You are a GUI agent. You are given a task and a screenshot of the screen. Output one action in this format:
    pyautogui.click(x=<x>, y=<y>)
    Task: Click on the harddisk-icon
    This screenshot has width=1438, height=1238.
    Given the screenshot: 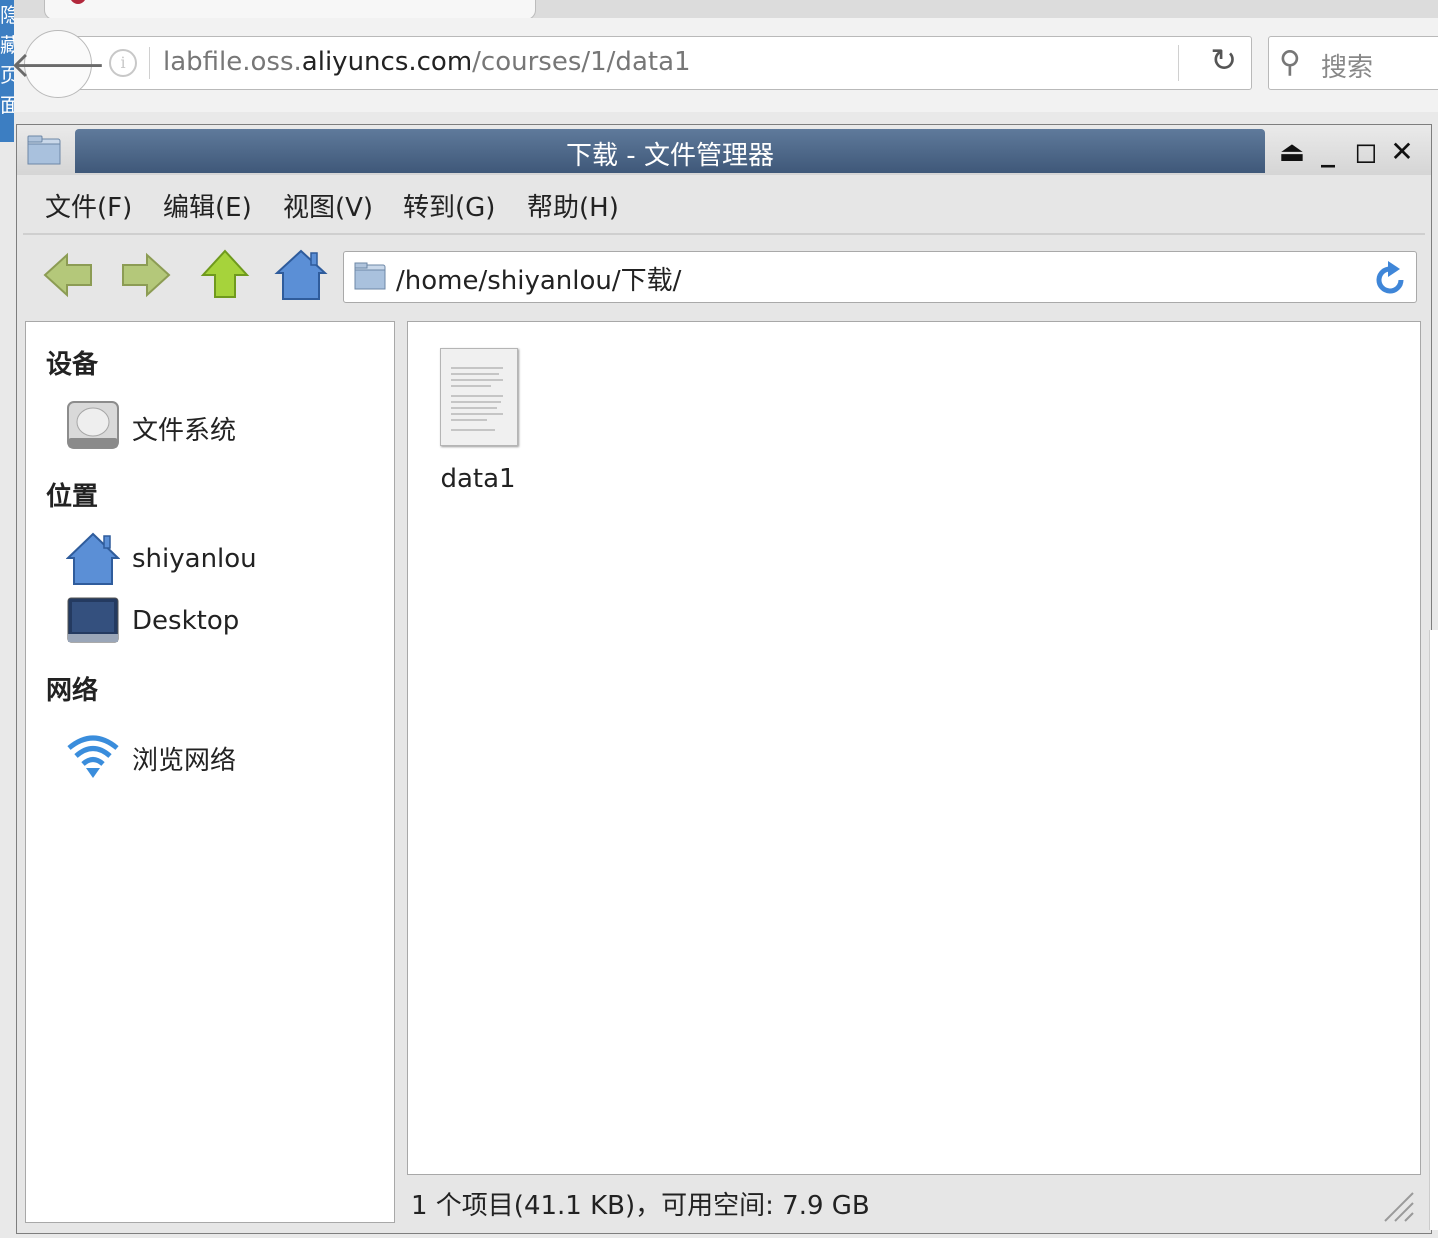 What is the action you would take?
    pyautogui.click(x=93, y=425)
    